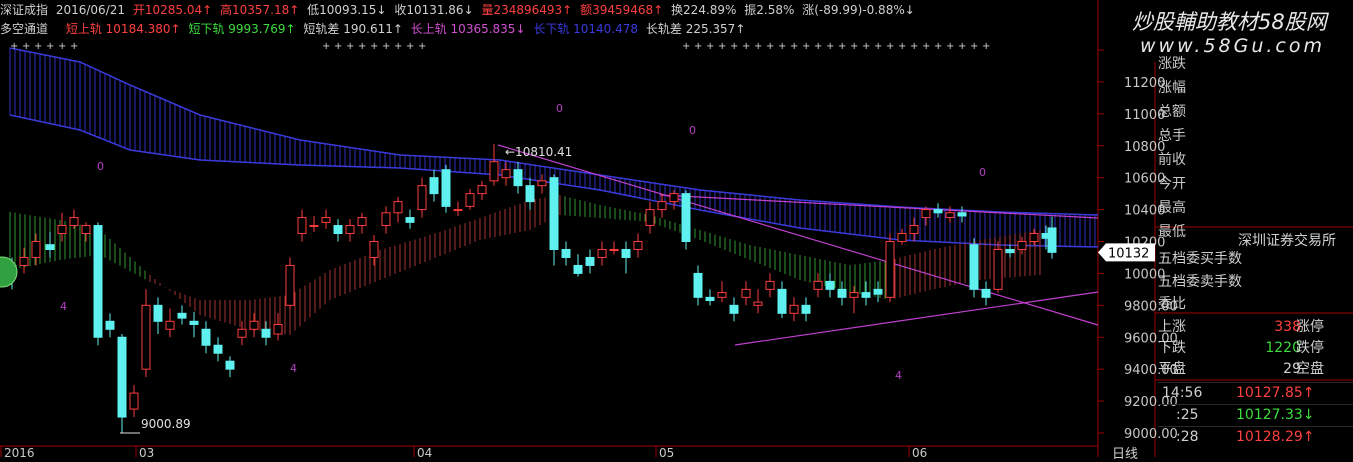 The image size is (1353, 462). What do you see at coordinates (123, 29) in the screenshot?
I see `short-upper: 短上轨 10184.380↑` at bounding box center [123, 29].